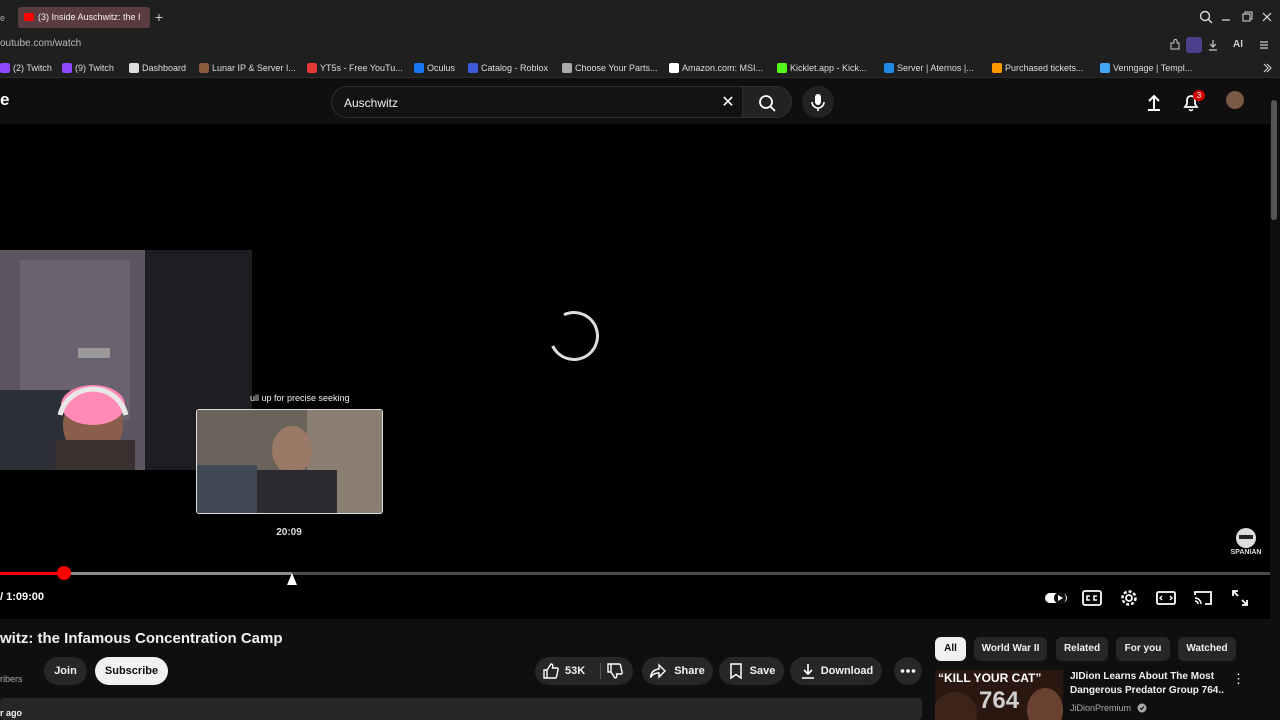 This screenshot has height=720, width=1280. Describe the element at coordinates (1166, 598) in the screenshot. I see `theater-mode-icon` at that location.